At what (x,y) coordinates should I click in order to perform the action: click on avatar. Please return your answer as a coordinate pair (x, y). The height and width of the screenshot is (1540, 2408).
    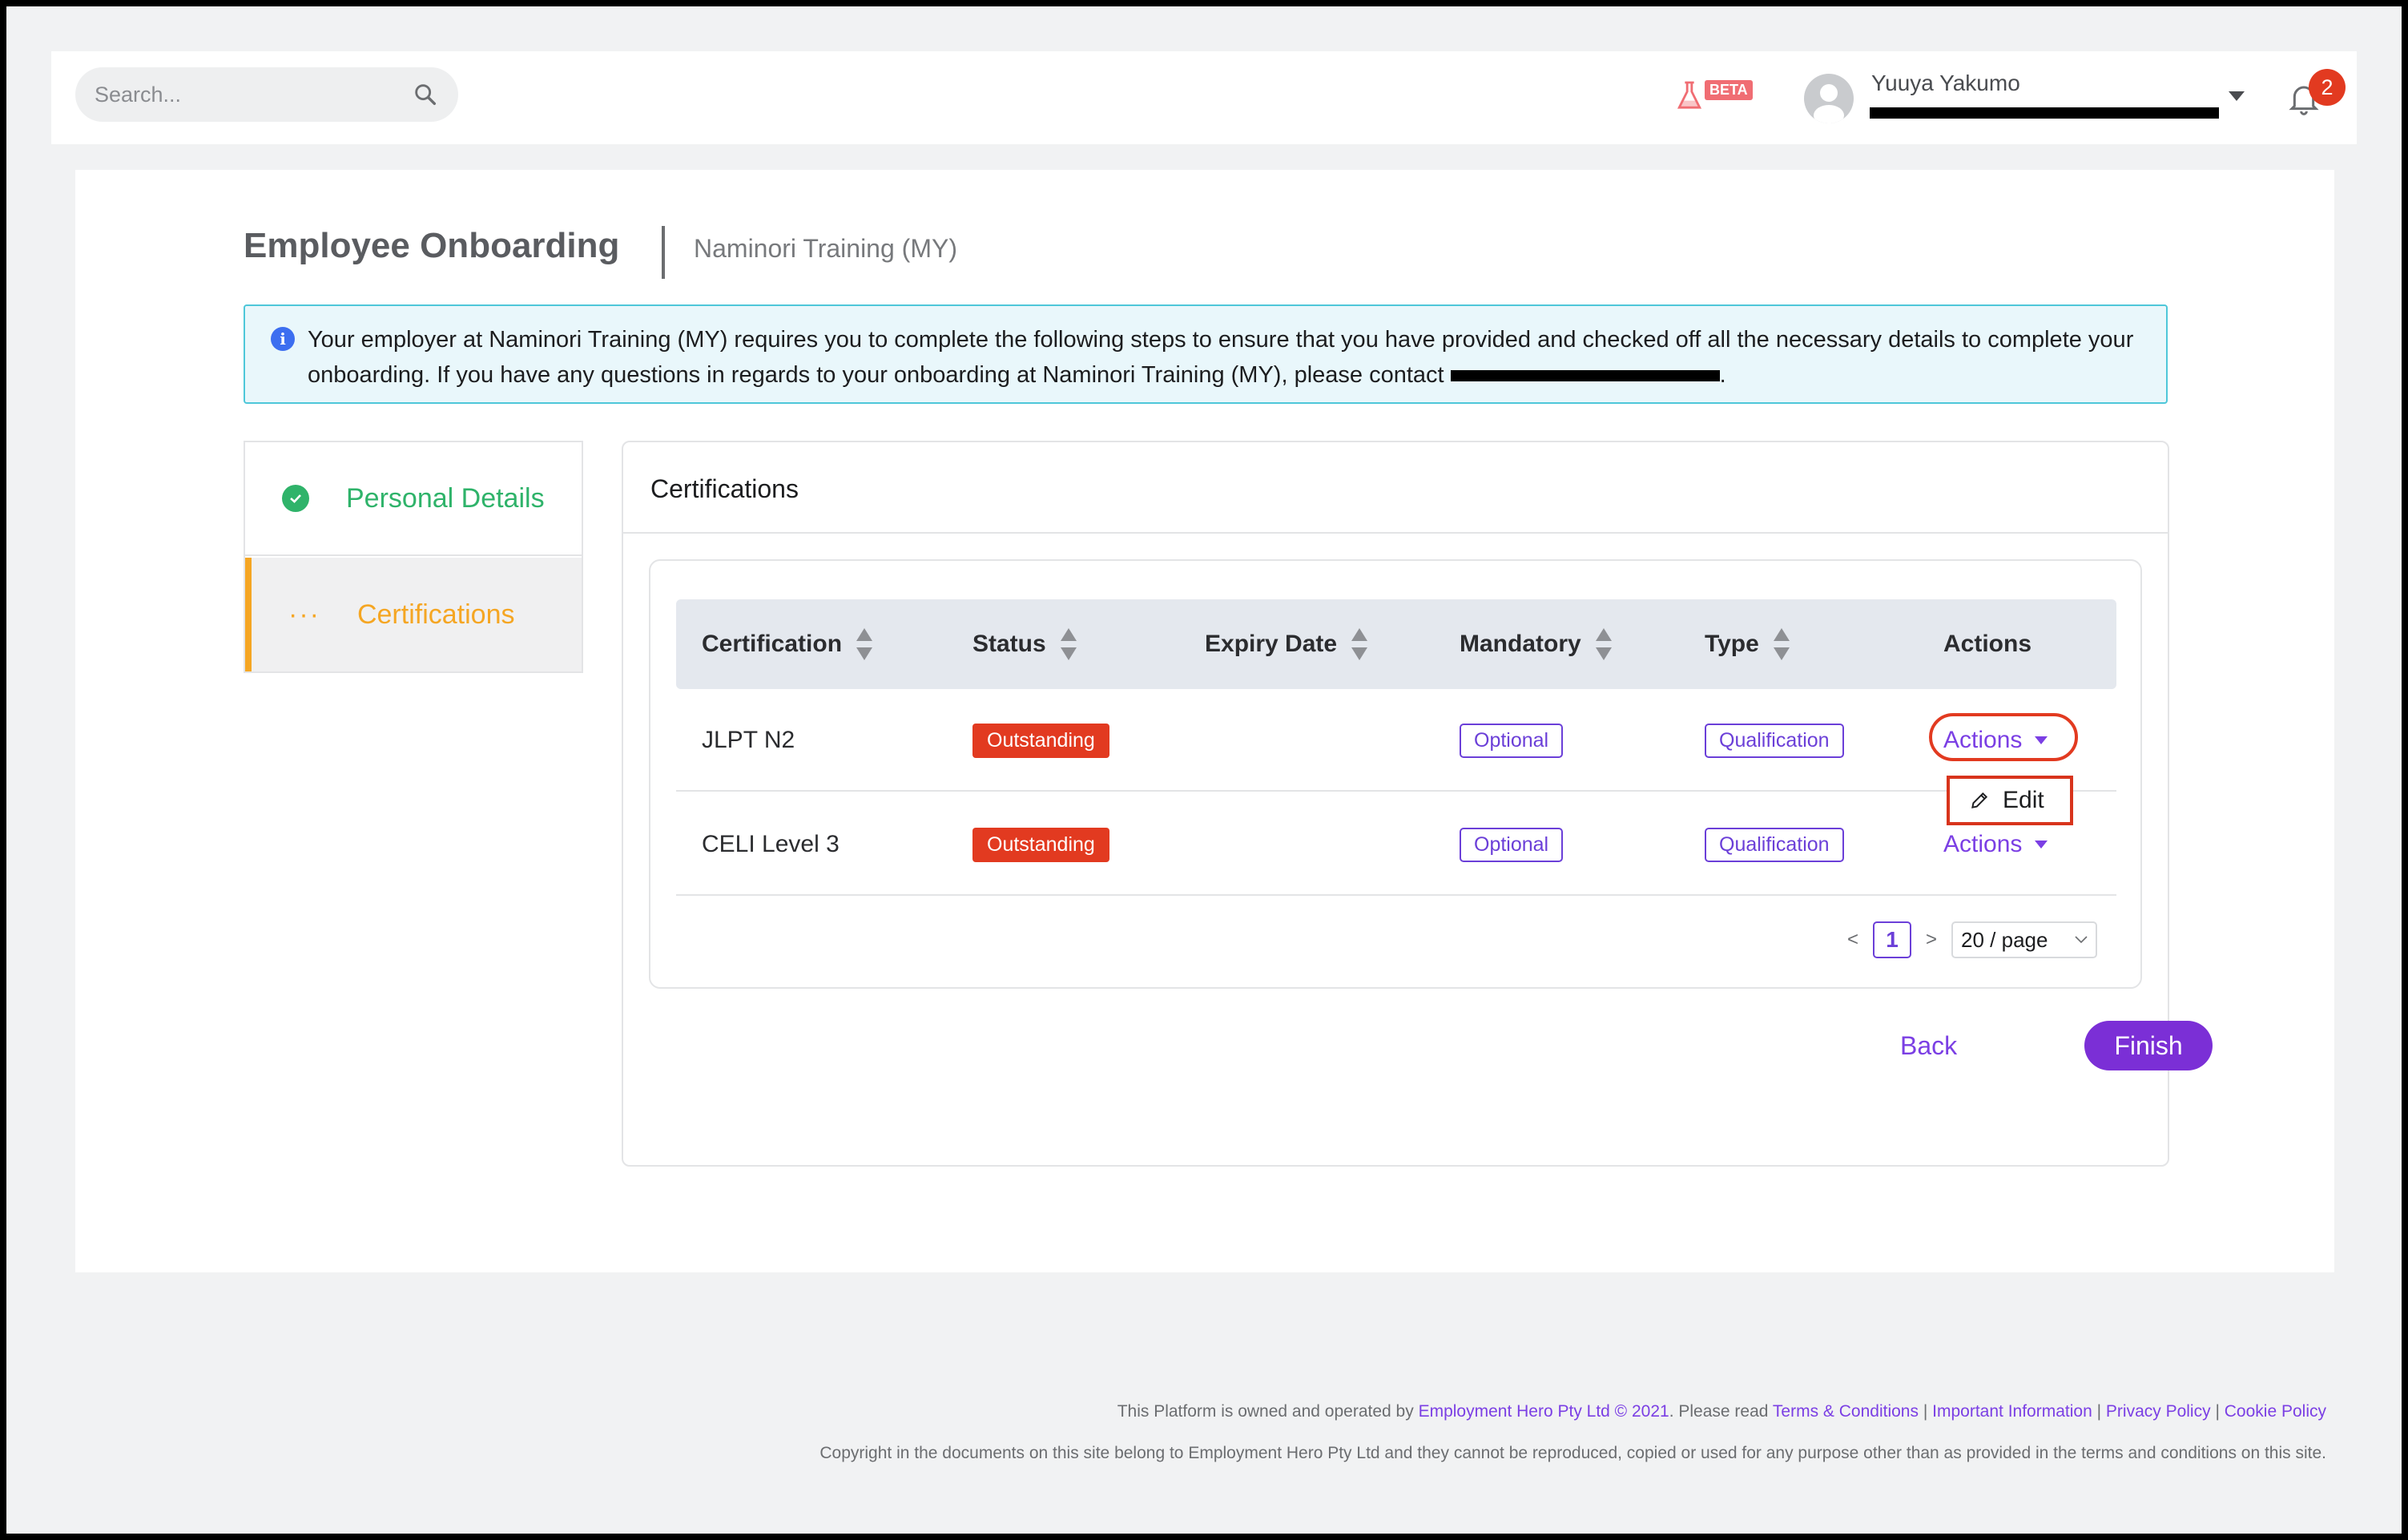
    Looking at the image, I should click on (1829, 98).